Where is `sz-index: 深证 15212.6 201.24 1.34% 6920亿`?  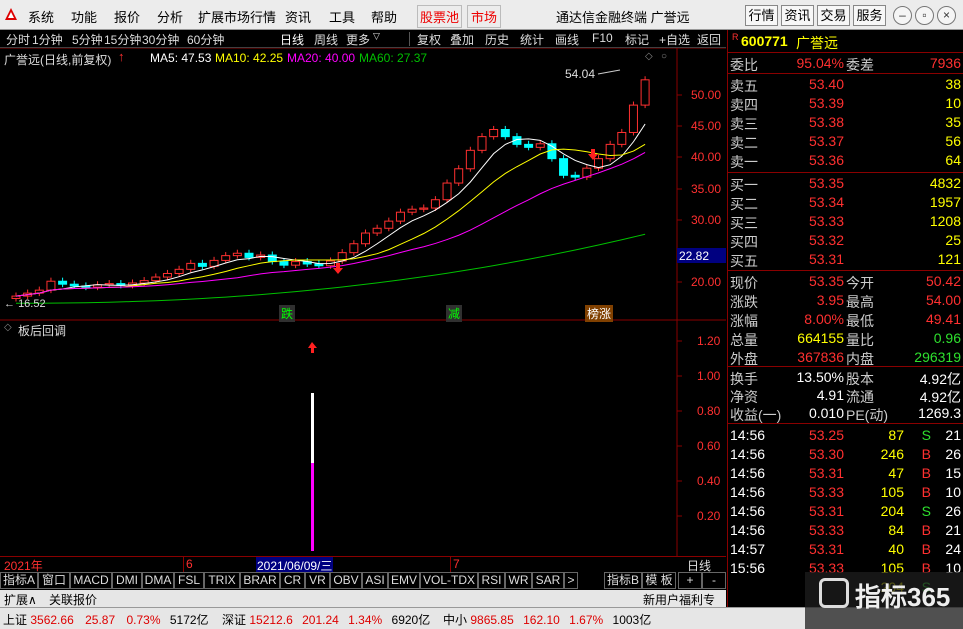
sz-index: 深证 15212.6 201.24 1.34% 6920亿 is located at coordinates (326, 619).